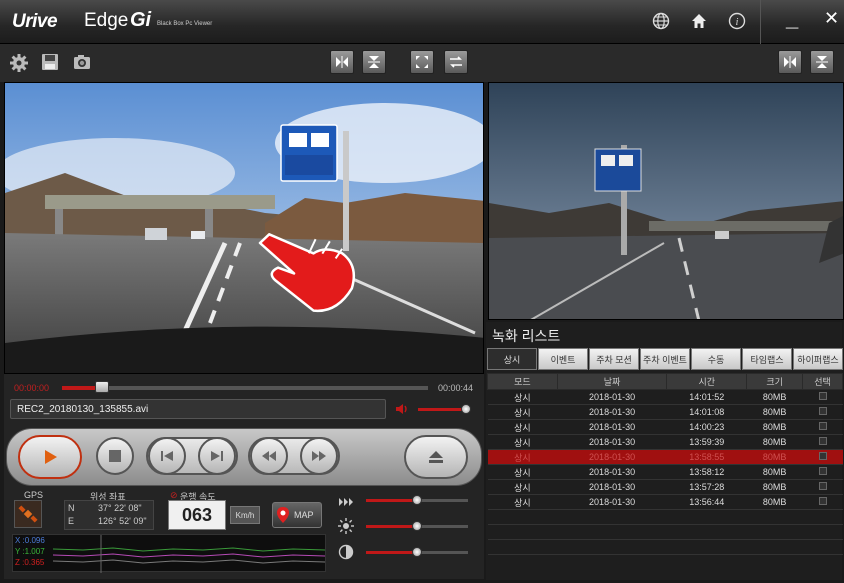 This screenshot has width=844, height=583. I want to click on camera-icon, so click(83, 63).